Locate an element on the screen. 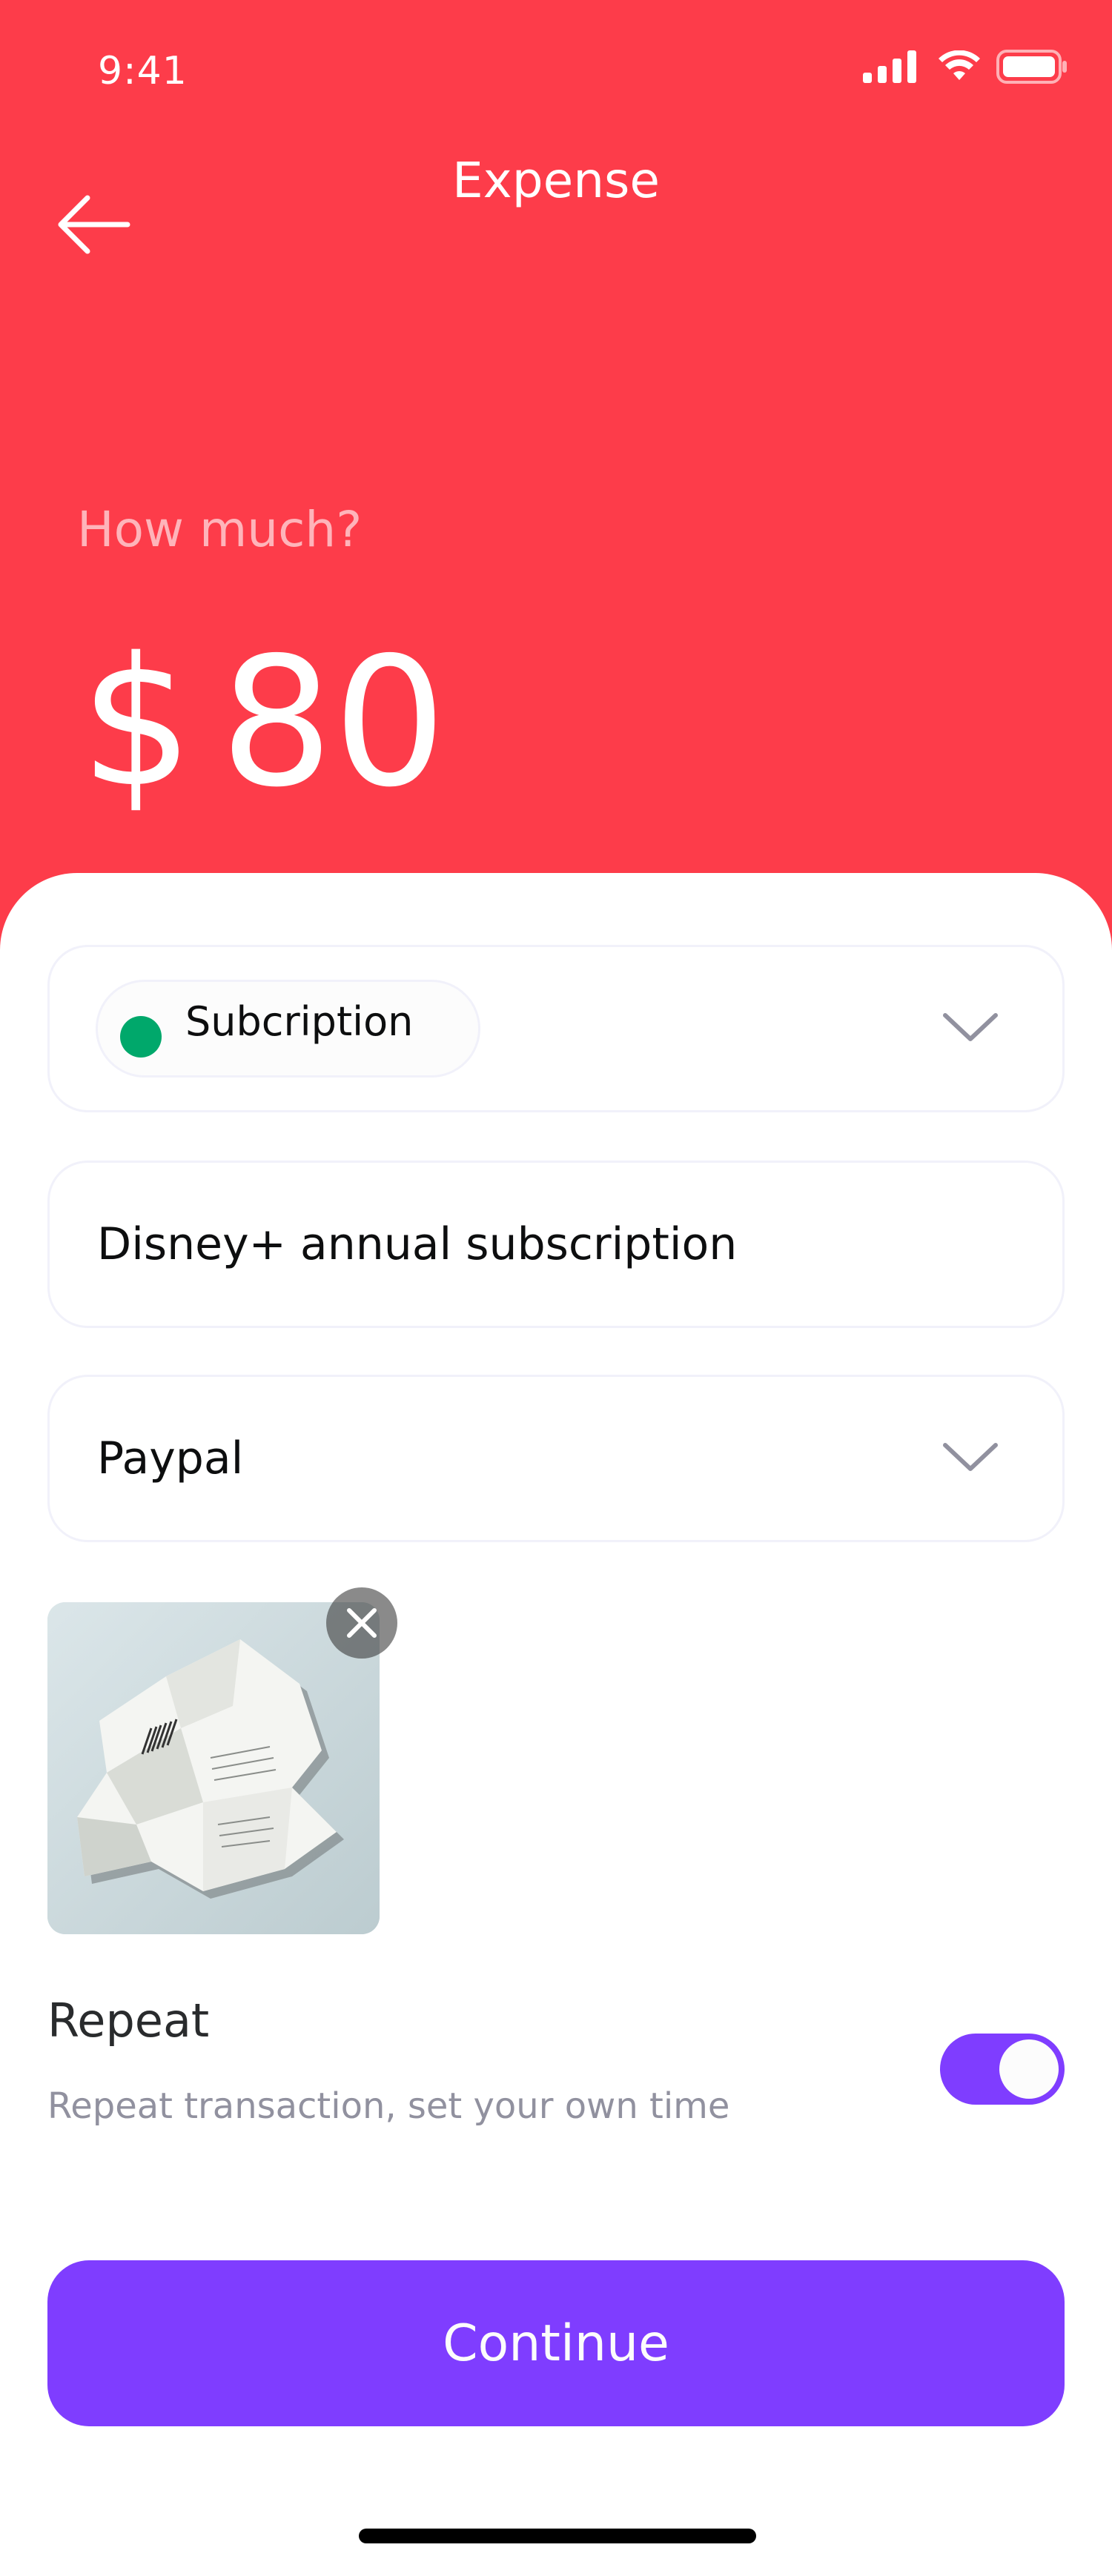  amount-display: $ 80 is located at coordinates (263, 722).